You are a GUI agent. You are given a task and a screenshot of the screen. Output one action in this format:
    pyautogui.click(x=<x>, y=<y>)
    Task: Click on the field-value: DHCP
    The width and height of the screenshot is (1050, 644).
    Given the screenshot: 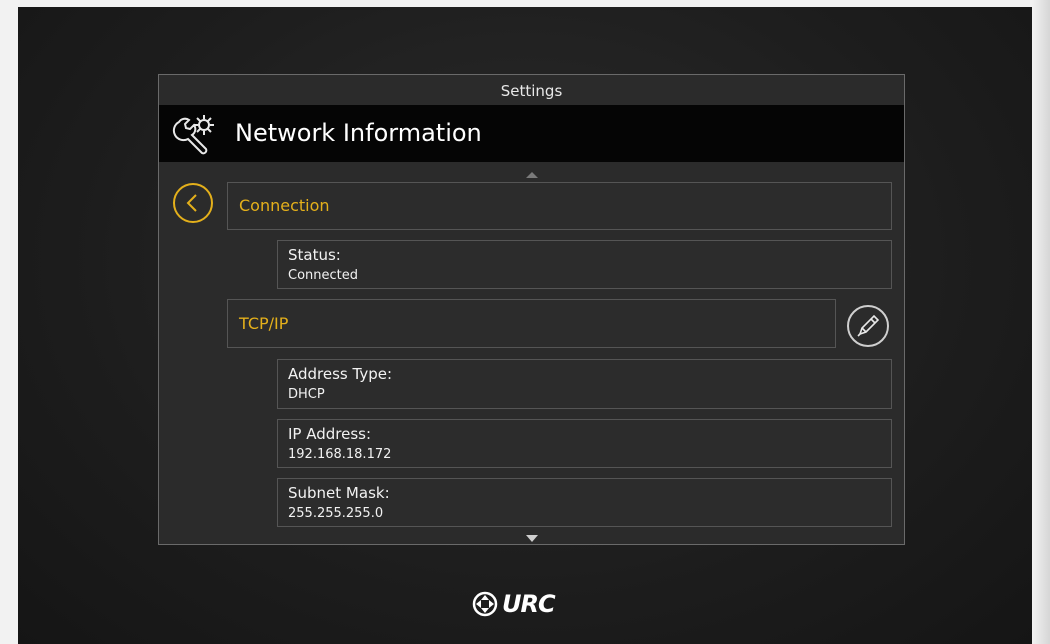 What is the action you would take?
    pyautogui.click(x=306, y=394)
    